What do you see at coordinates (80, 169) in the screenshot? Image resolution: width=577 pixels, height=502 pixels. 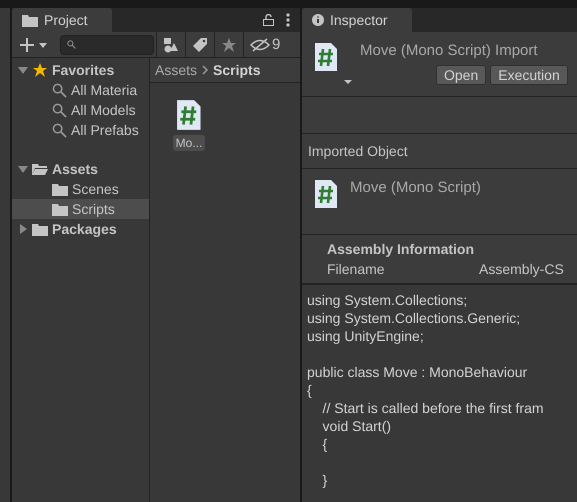 I see `tree-item: Assets` at bounding box center [80, 169].